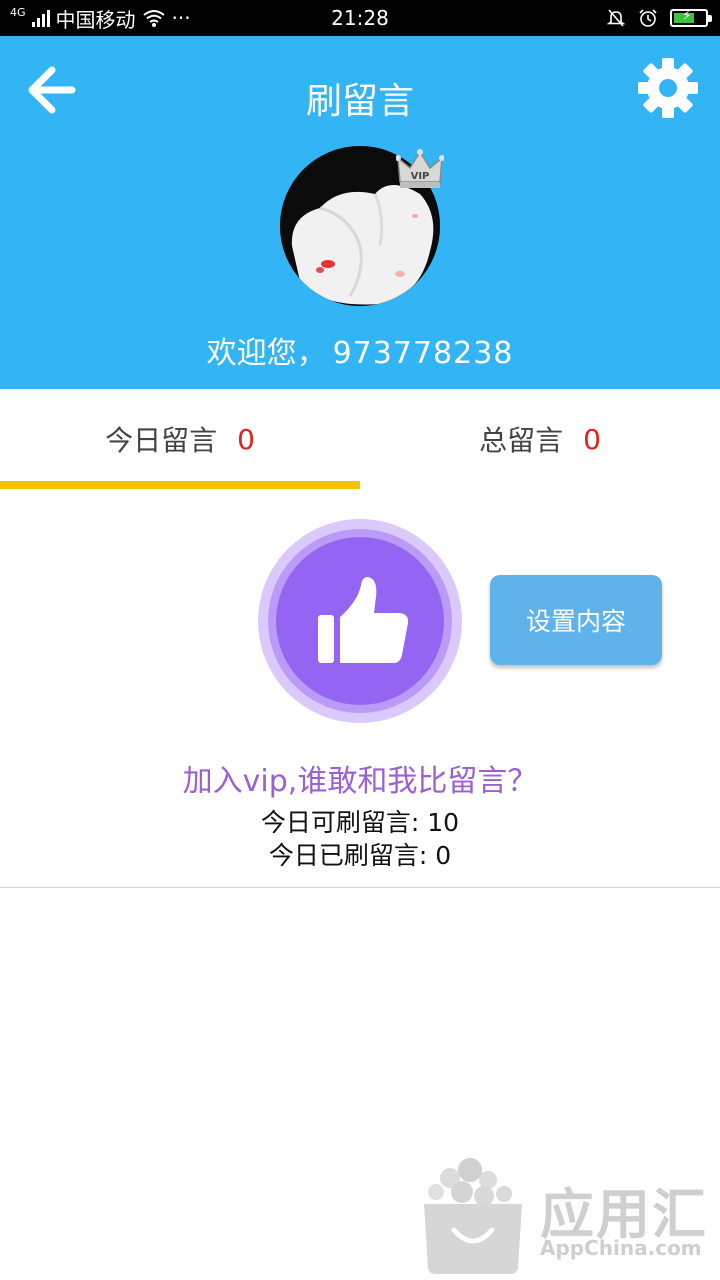  I want to click on welcome-label: 欢迎您，, so click(266, 353).